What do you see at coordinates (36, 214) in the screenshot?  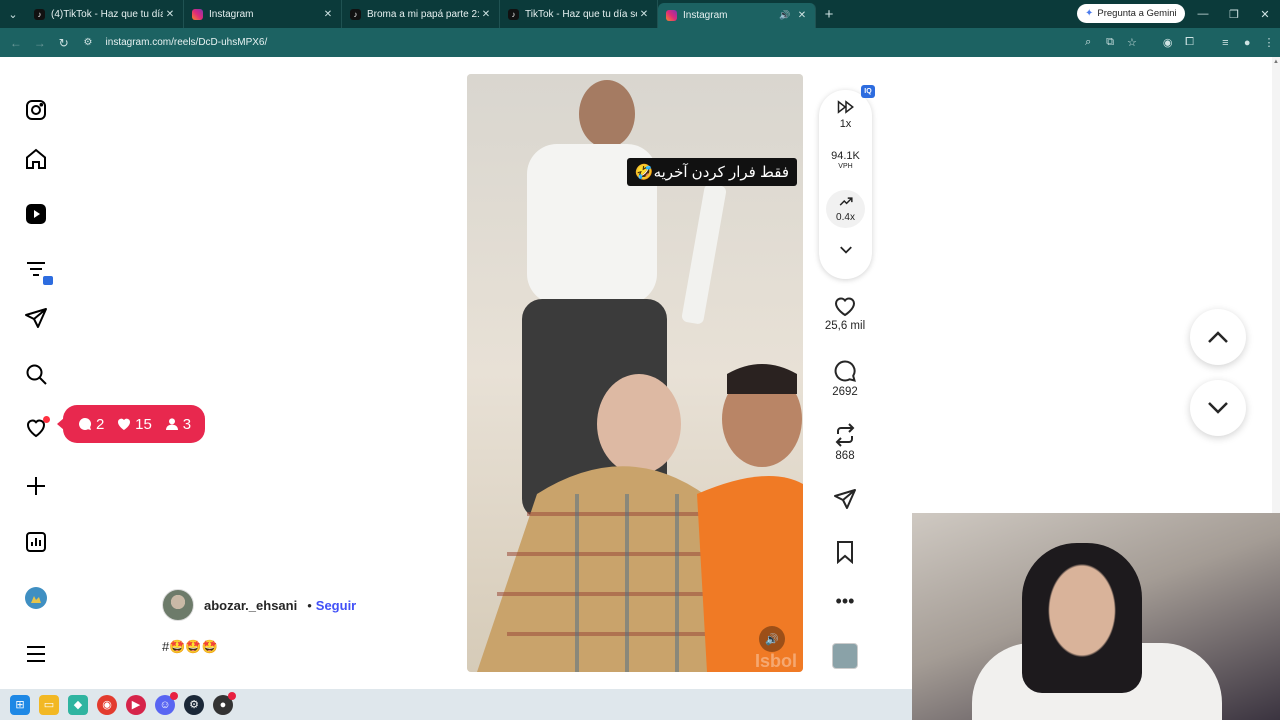 I see `reels-icon` at bounding box center [36, 214].